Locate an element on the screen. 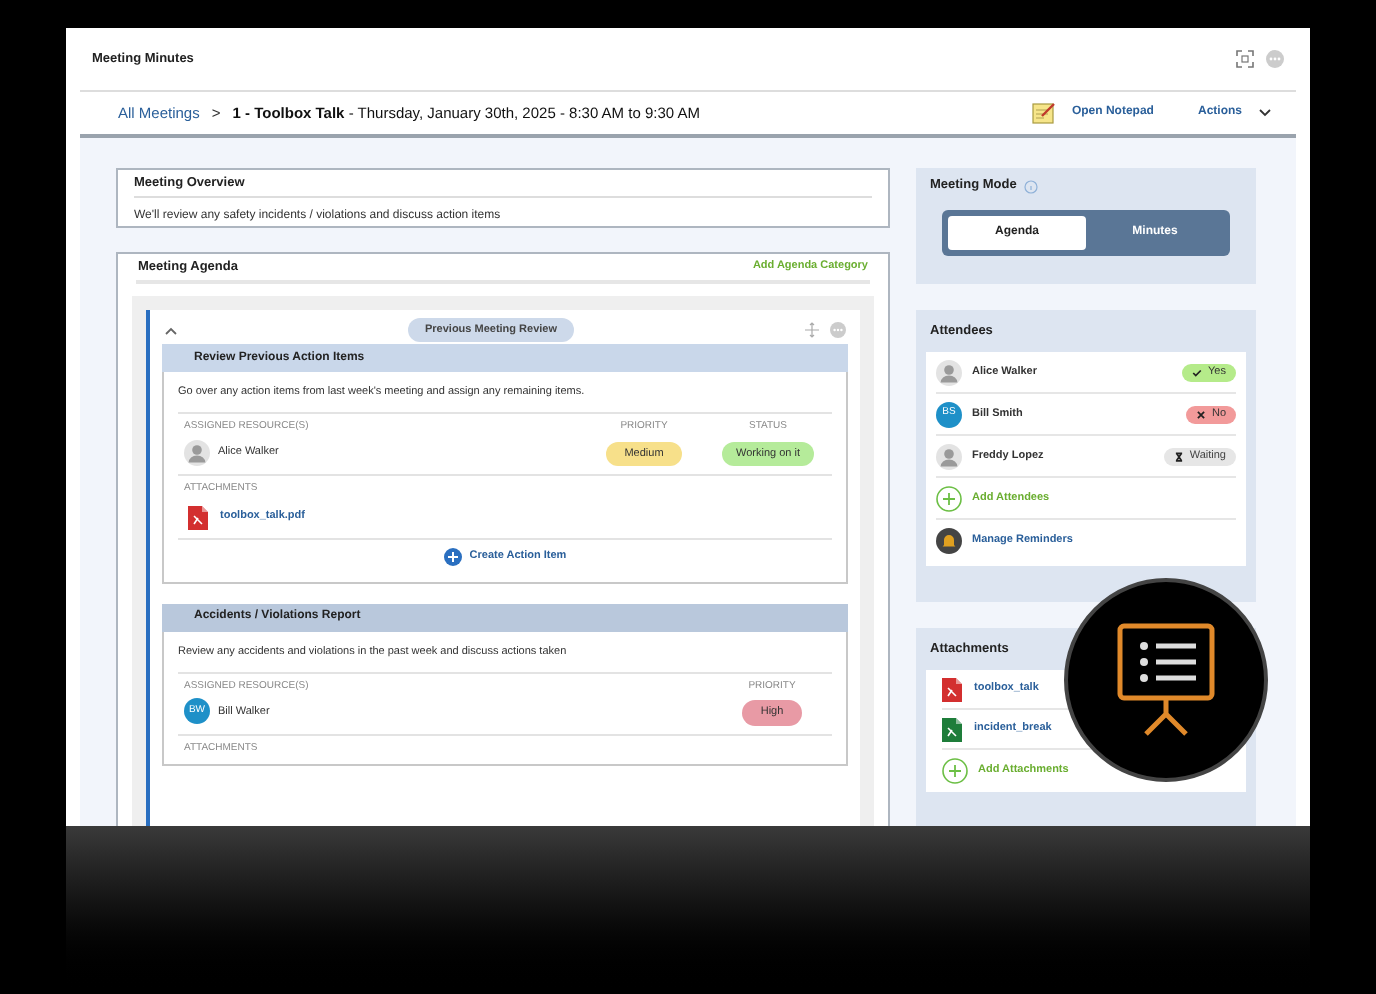 The height and width of the screenshot is (994, 1376). hourglass-icon is located at coordinates (1178, 456).